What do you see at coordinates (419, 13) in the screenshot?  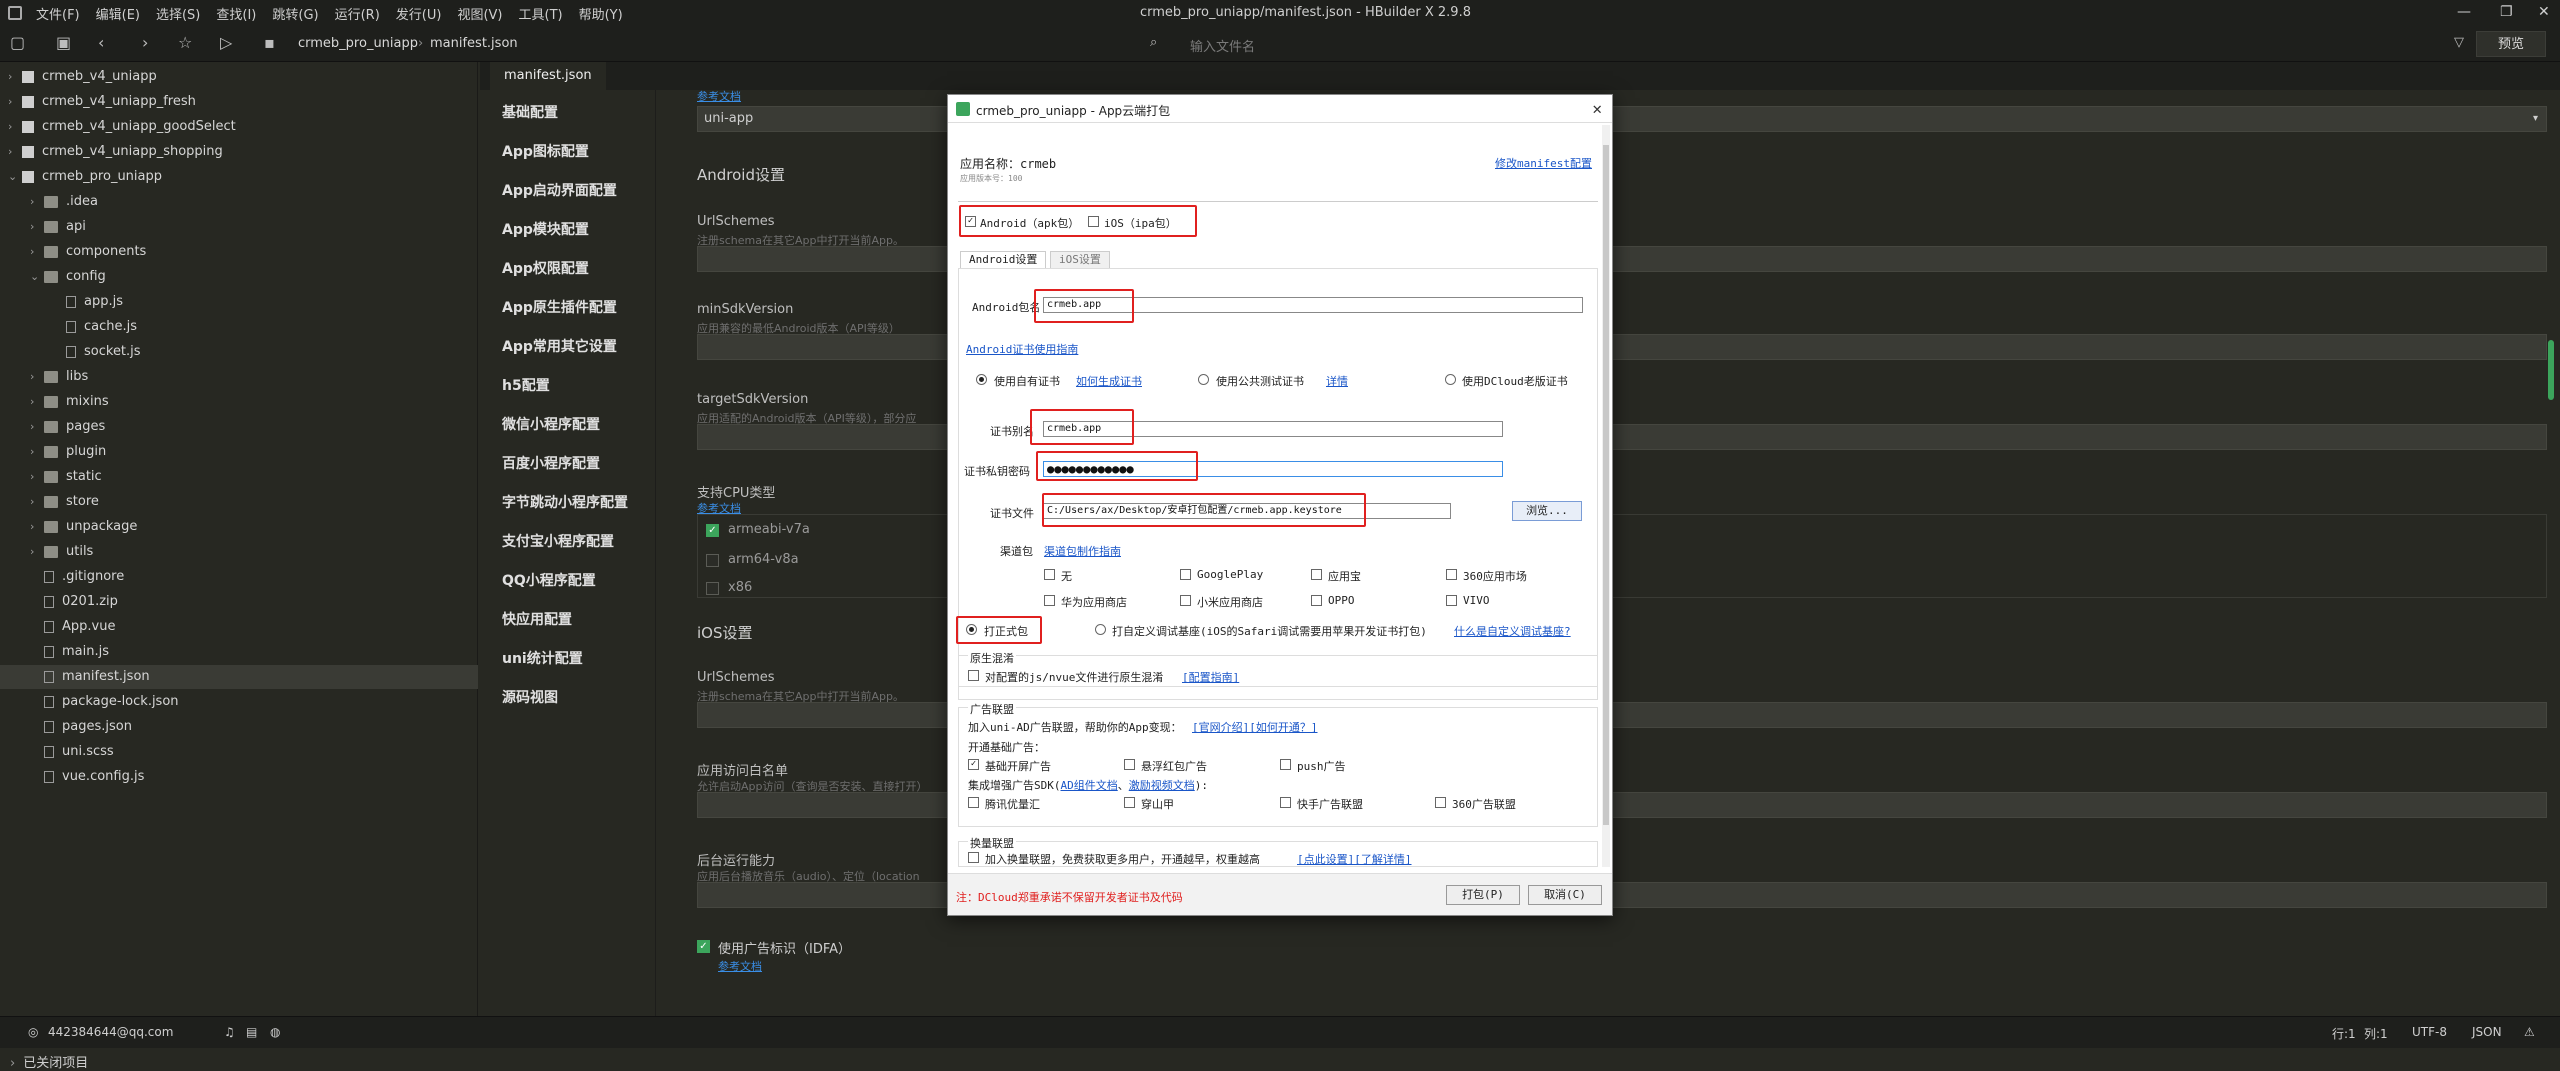 I see `menu-publish: 发行(U)` at bounding box center [419, 13].